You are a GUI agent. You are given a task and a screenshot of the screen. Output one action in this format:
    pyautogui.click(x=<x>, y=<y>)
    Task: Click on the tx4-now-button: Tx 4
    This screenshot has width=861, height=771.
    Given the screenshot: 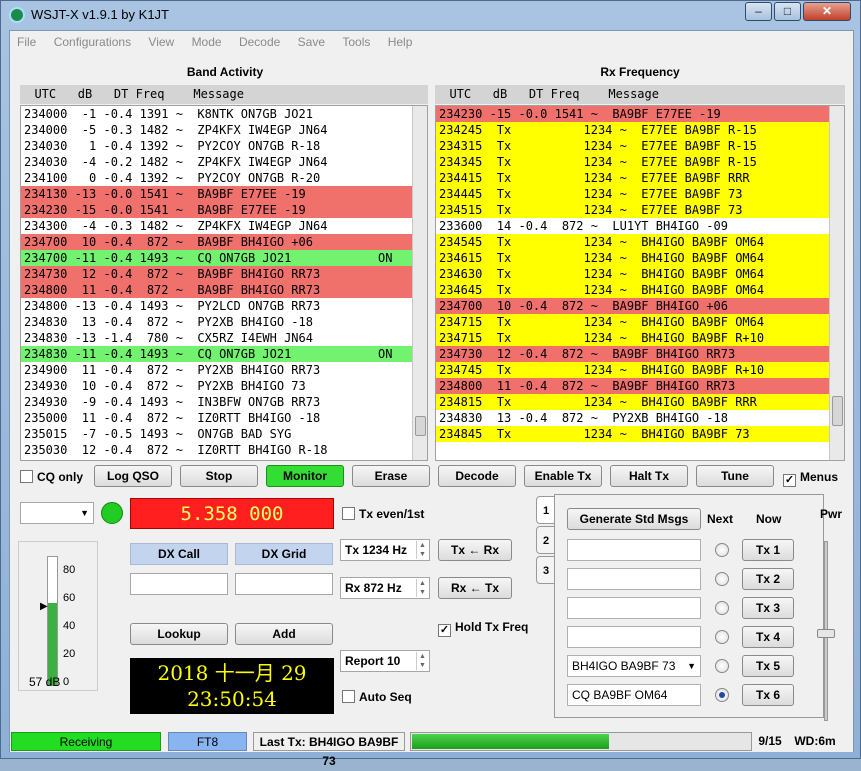 What is the action you would take?
    pyautogui.click(x=768, y=637)
    